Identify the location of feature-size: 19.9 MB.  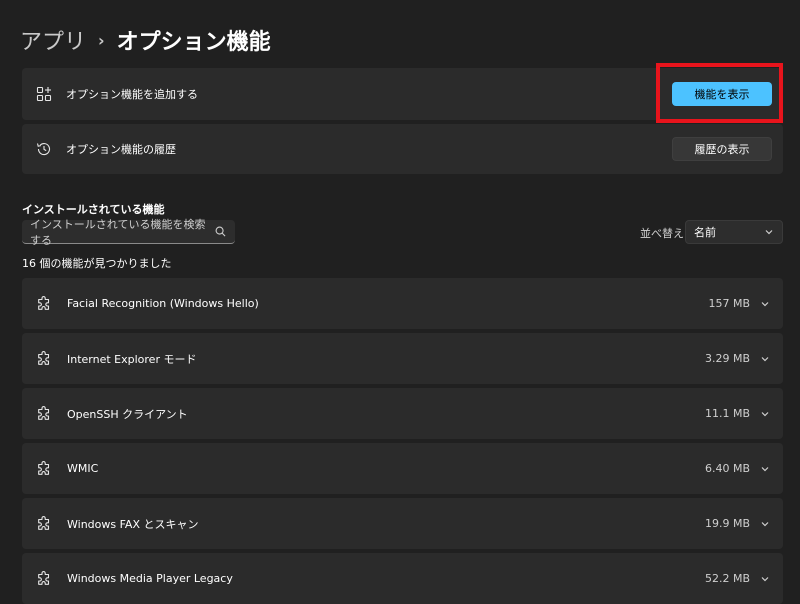
(727, 523).